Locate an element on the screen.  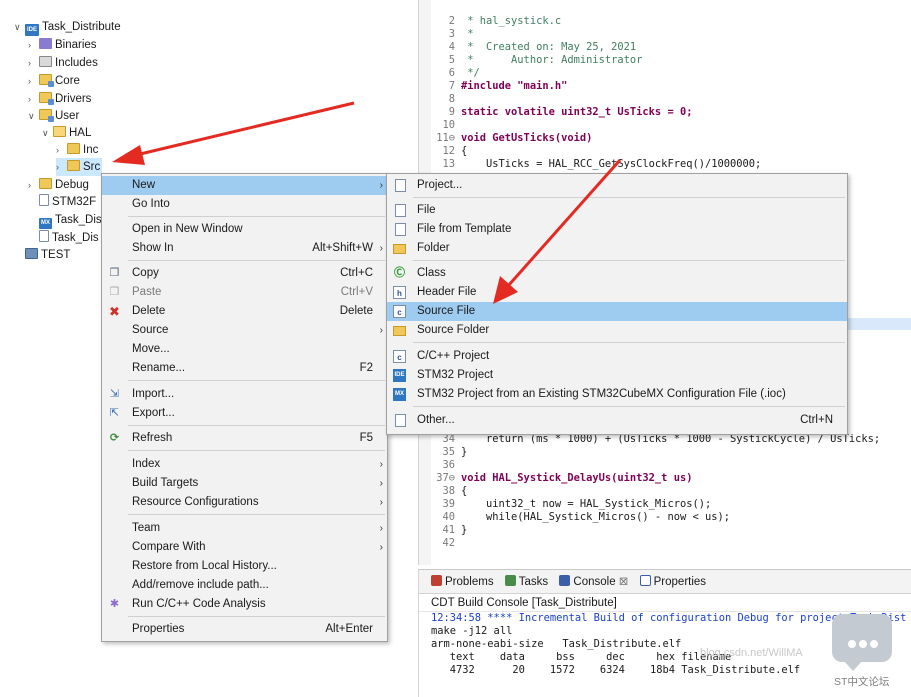
code-line: 36 is located at coordinates (448, 465).